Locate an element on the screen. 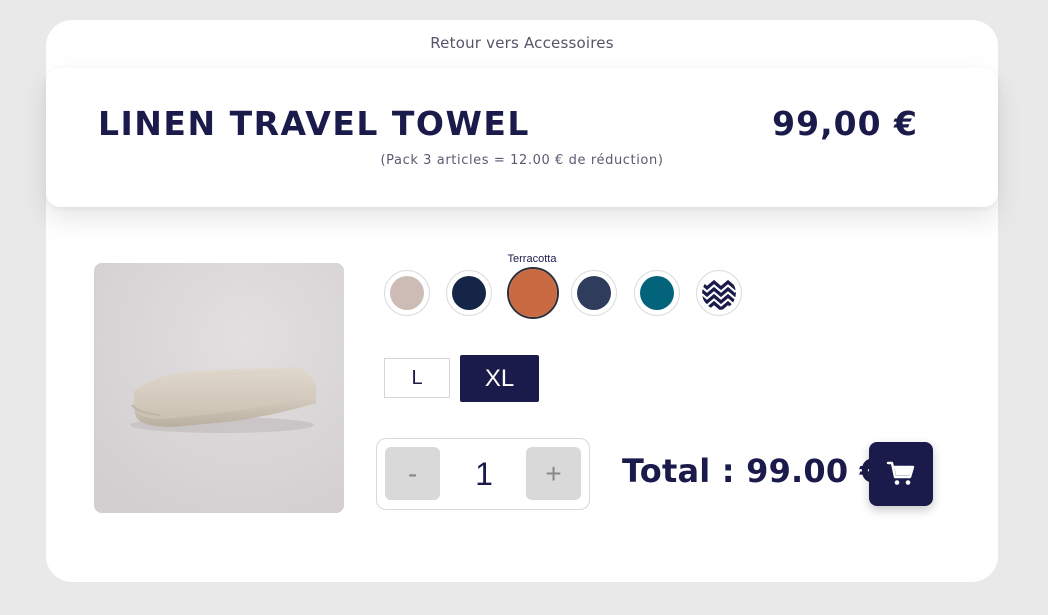 The width and height of the screenshot is (1048, 615). back-link: Retour vers Accessoires is located at coordinates (522, 43).